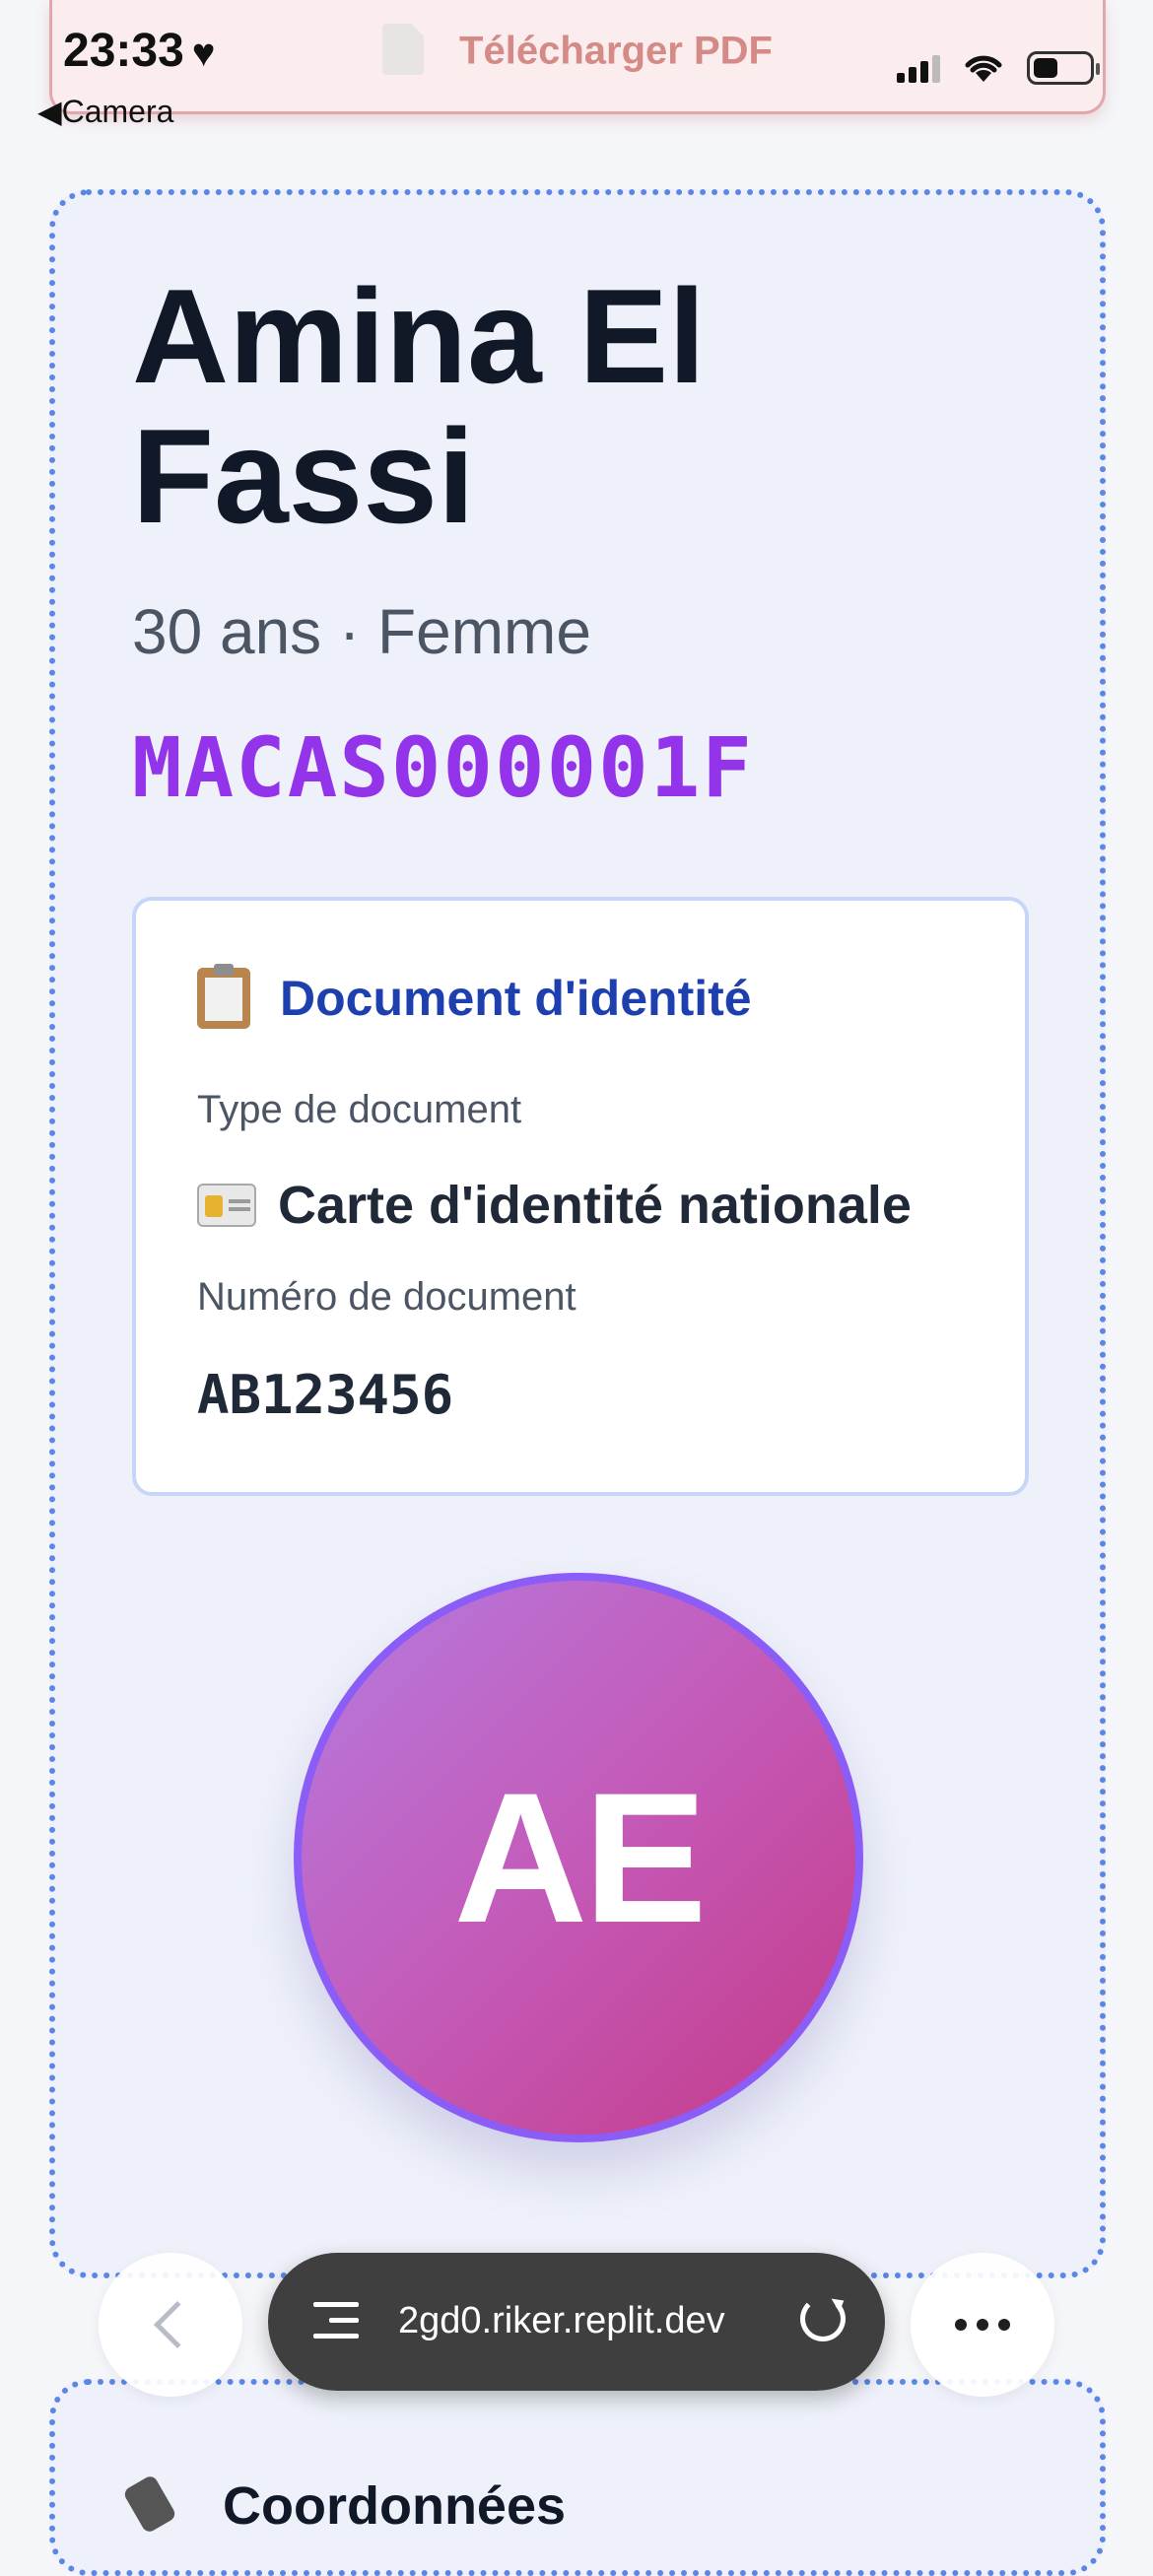 This screenshot has height=2576, width=1153. I want to click on download-pdf-label: Télécharger PDF, so click(616, 51).